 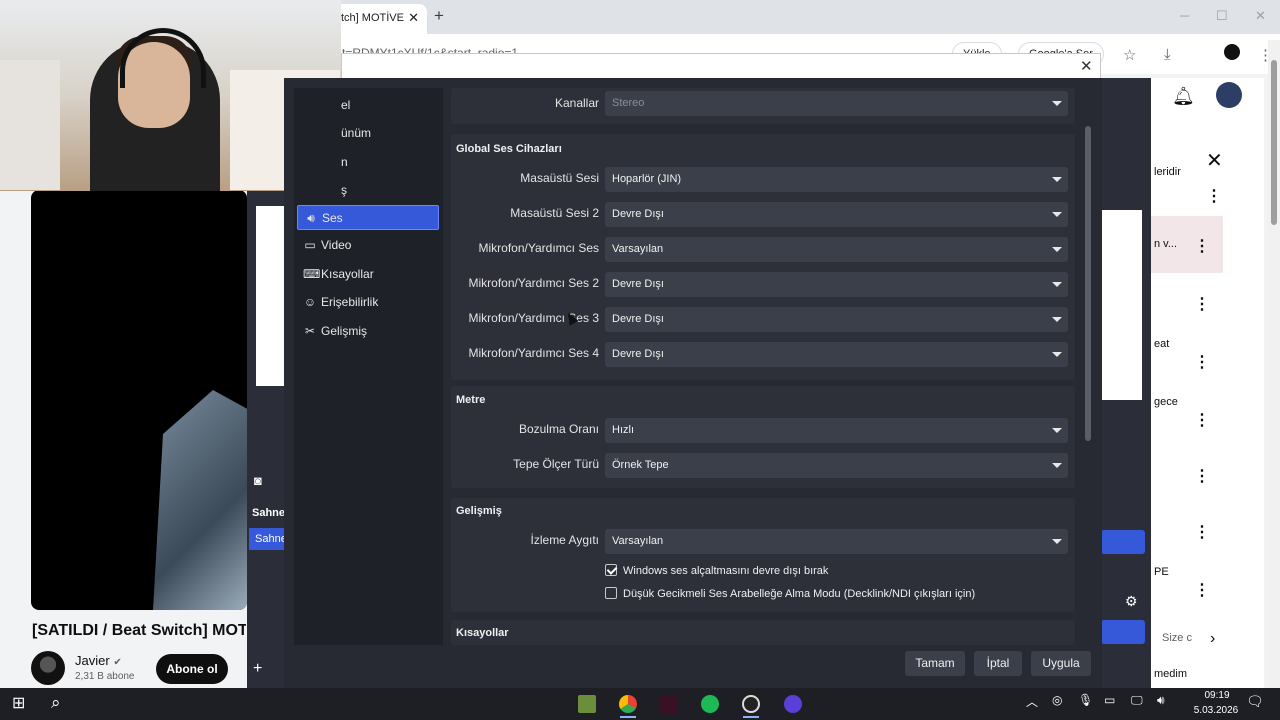 I want to click on wrench-icon: ✂, so click(x=310, y=331).